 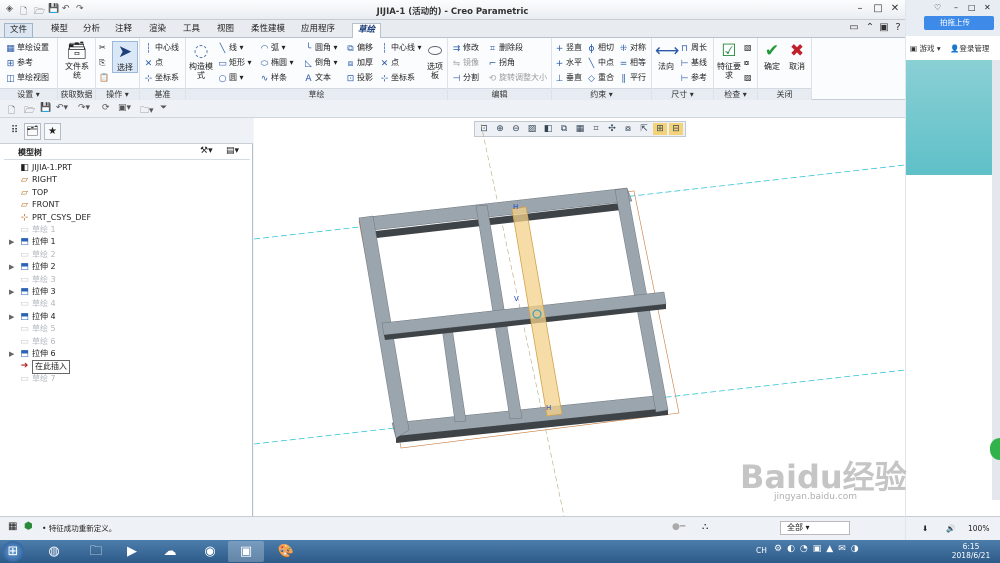 I want to click on thicken-button: ⧈ 加厚, so click(x=359, y=63).